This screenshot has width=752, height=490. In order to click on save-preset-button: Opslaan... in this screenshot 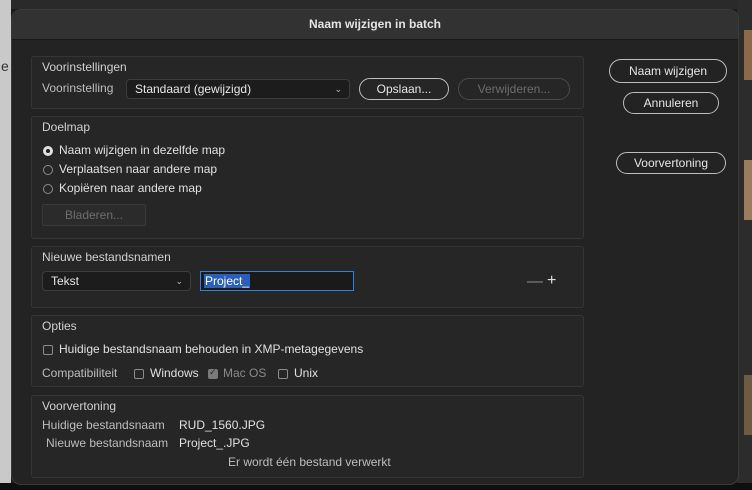, I will do `click(404, 89)`.